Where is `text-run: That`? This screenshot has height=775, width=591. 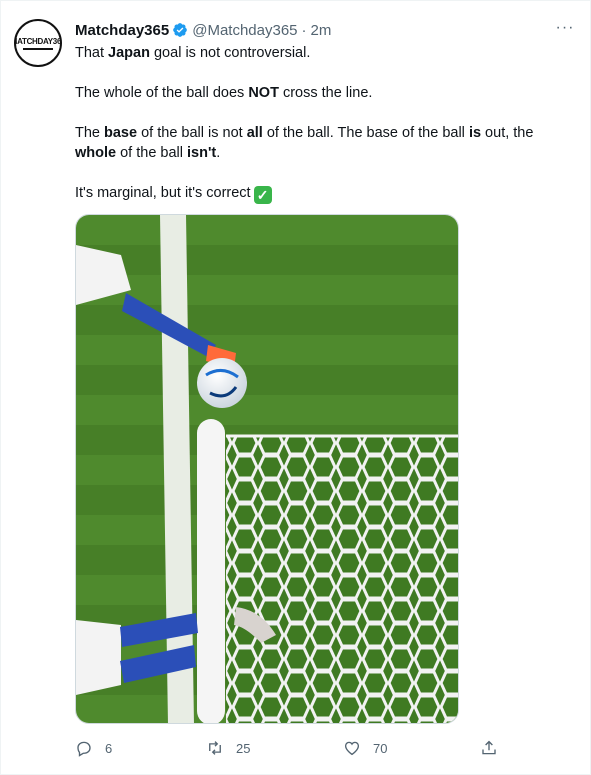 text-run: That is located at coordinates (92, 53).